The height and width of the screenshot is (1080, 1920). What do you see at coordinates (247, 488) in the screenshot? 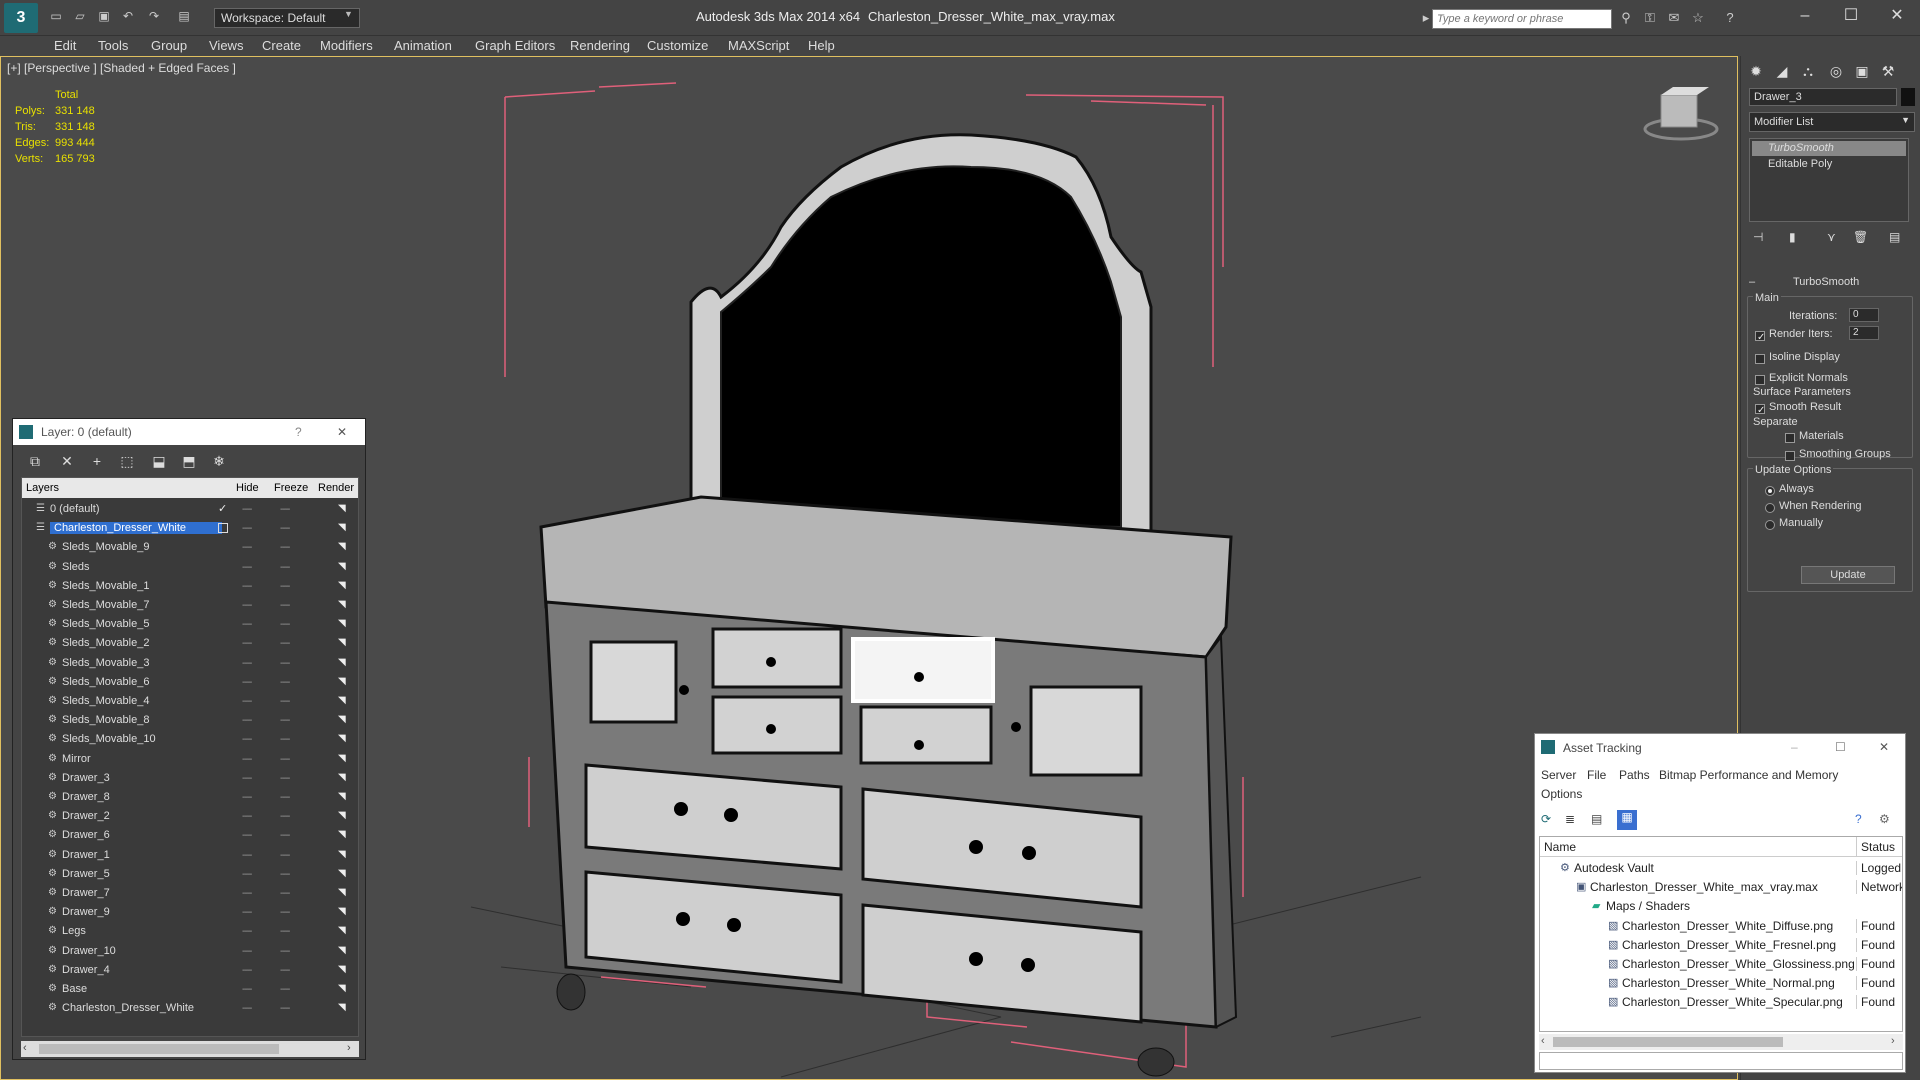
I see `col-hide: Hide` at bounding box center [247, 488].